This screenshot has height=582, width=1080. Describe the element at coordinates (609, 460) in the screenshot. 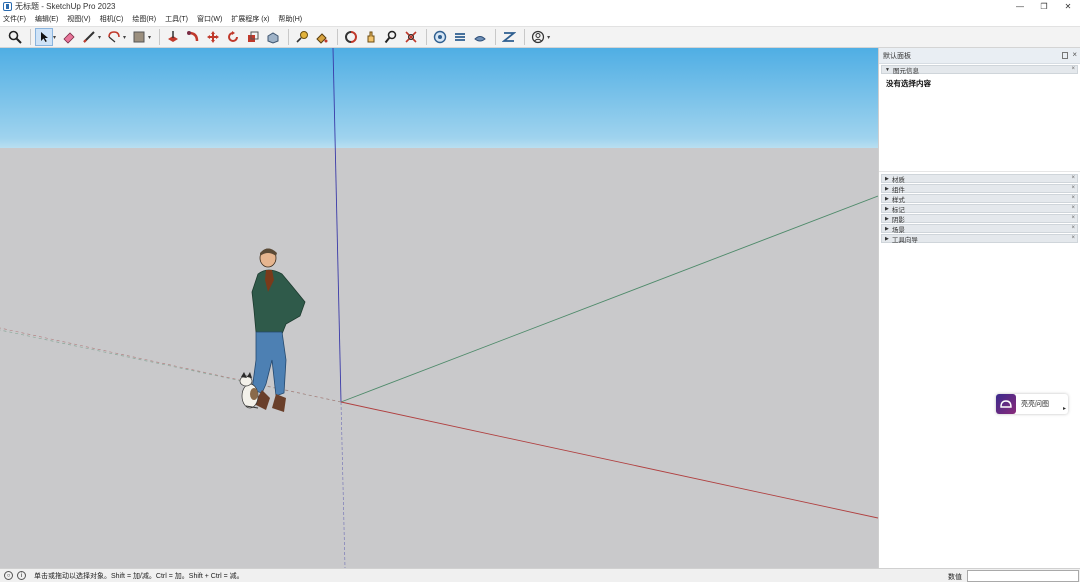

I see `red-axis` at that location.